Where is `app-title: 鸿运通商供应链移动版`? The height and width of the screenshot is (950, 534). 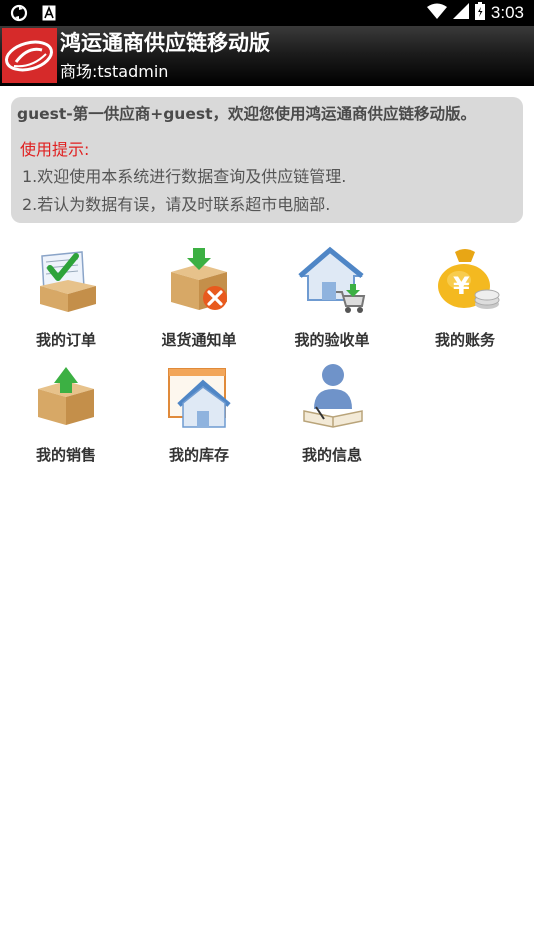 app-title: 鸿运通商供应链移动版 is located at coordinates (165, 43).